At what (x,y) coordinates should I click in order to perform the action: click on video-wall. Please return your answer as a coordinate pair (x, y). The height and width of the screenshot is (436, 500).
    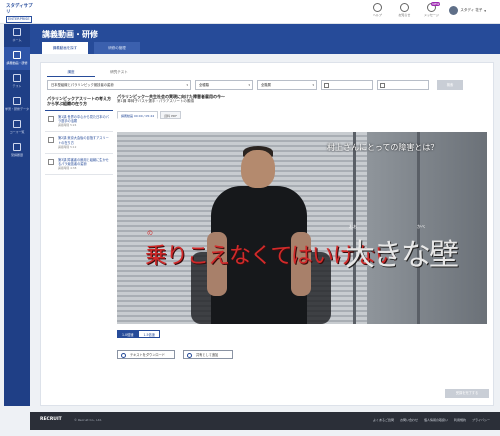
    Looking at the image, I should click on (427, 228).